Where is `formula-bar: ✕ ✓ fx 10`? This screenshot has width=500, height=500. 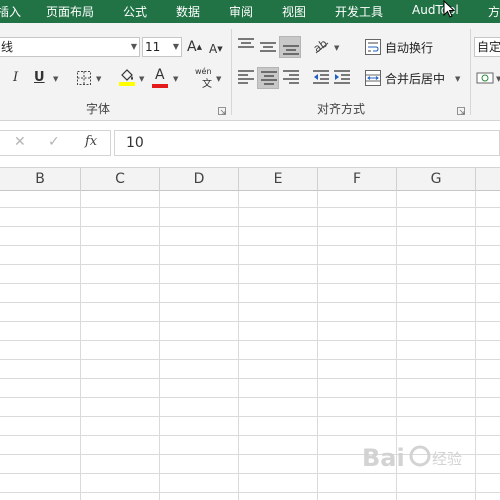
formula-bar: ✕ ✓ fx 10 is located at coordinates (250, 144).